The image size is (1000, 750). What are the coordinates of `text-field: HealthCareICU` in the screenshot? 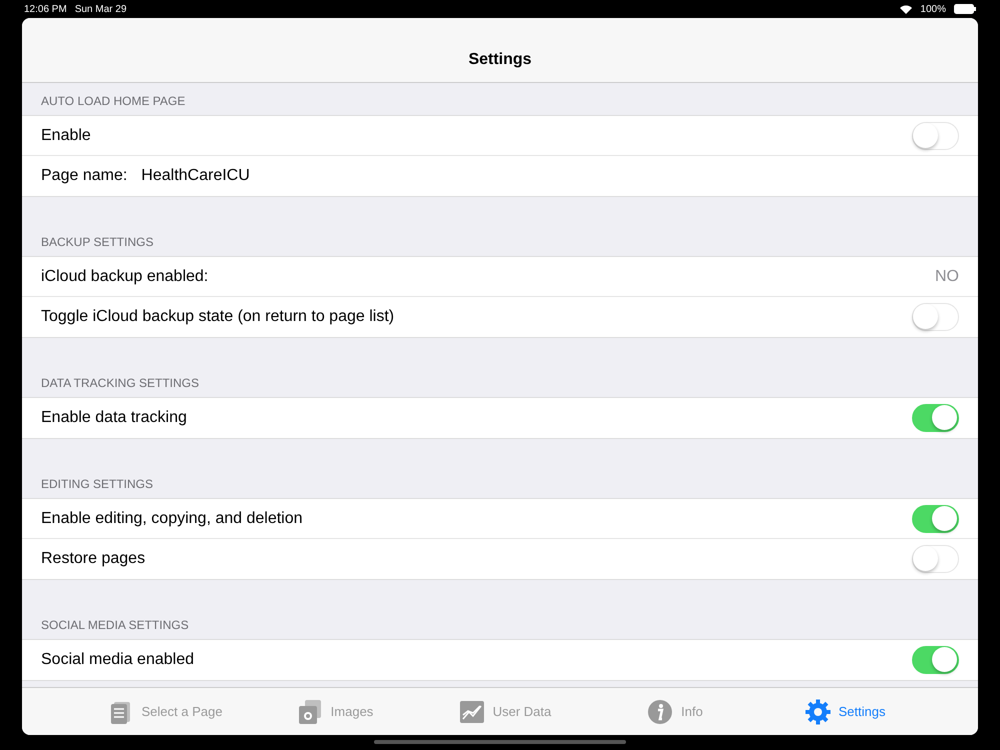 It's located at (195, 176).